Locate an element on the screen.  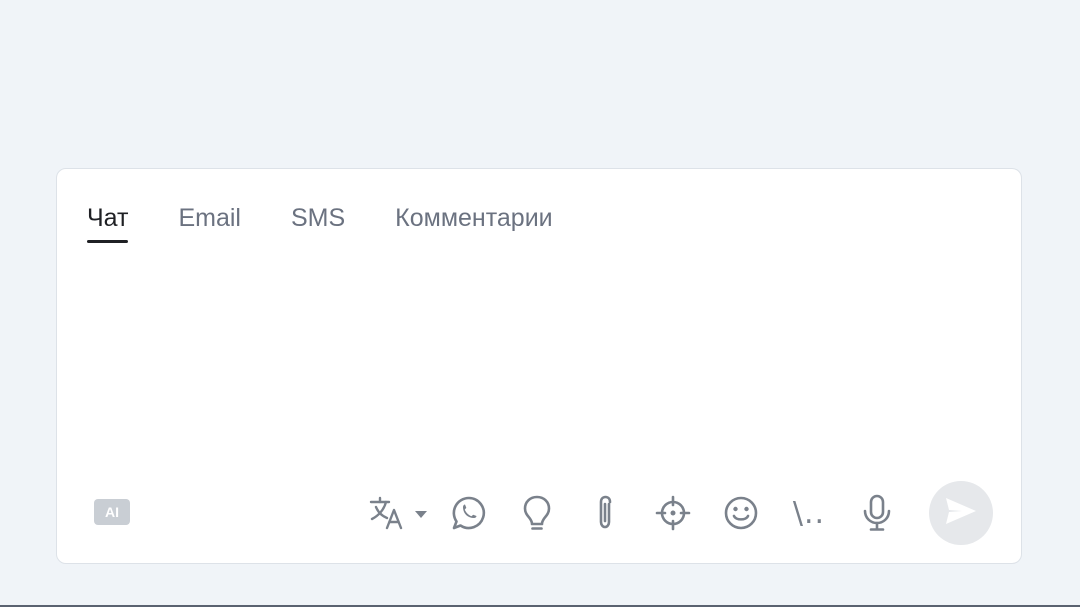
send-button is located at coordinates (961, 513).